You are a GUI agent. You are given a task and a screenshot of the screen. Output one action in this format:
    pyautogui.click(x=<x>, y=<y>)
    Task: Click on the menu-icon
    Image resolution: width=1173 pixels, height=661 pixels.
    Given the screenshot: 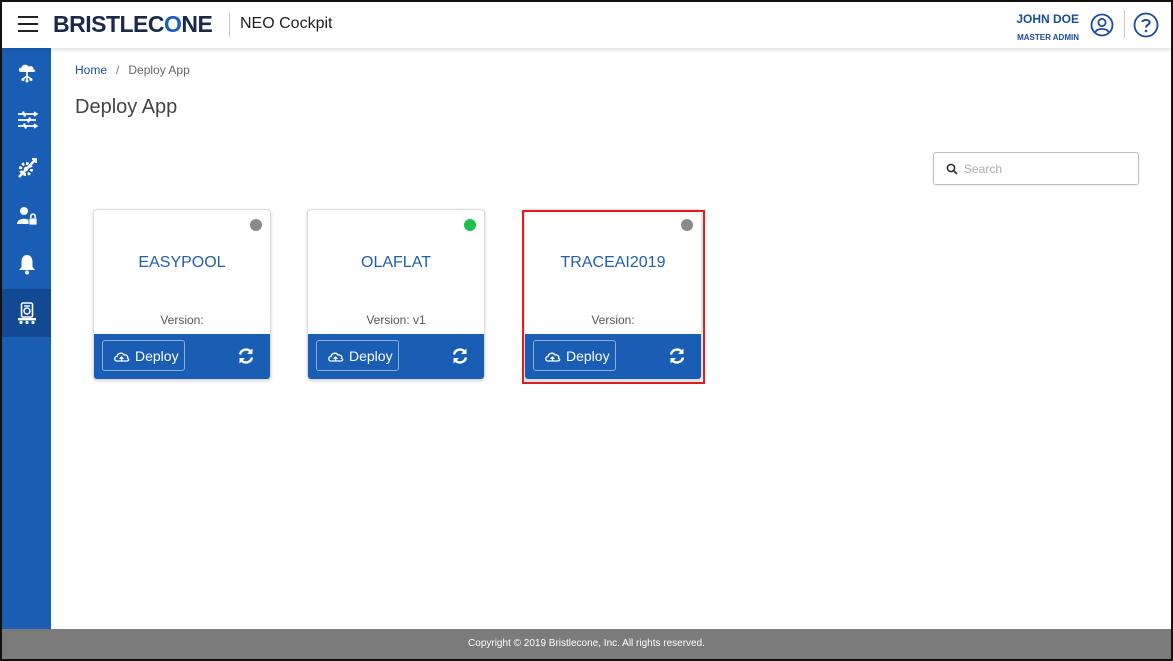 What is the action you would take?
    pyautogui.click(x=28, y=24)
    